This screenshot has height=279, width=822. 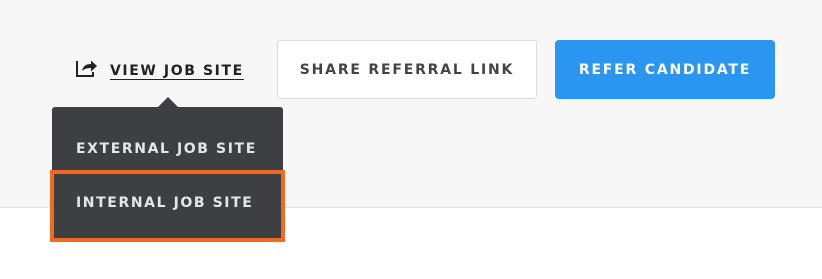 I want to click on menu-item-external-job-site: EXTERNAL JOB SITE, so click(x=167, y=149).